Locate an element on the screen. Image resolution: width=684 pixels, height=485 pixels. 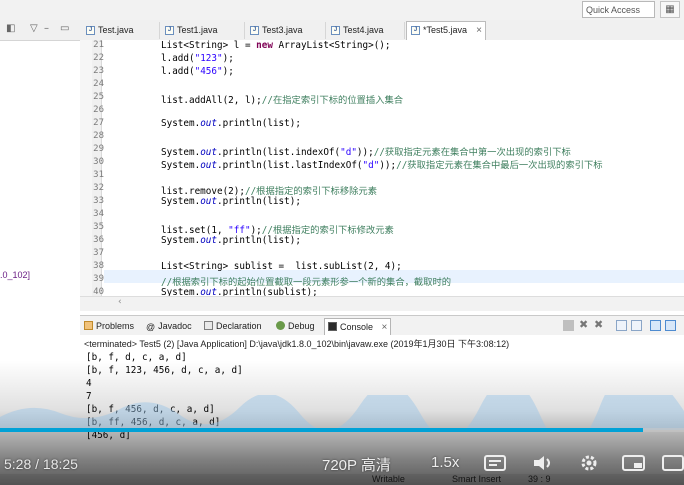
explorer-toolbar: ◧ ▽ – ▭ is located at coordinates (40, 30).